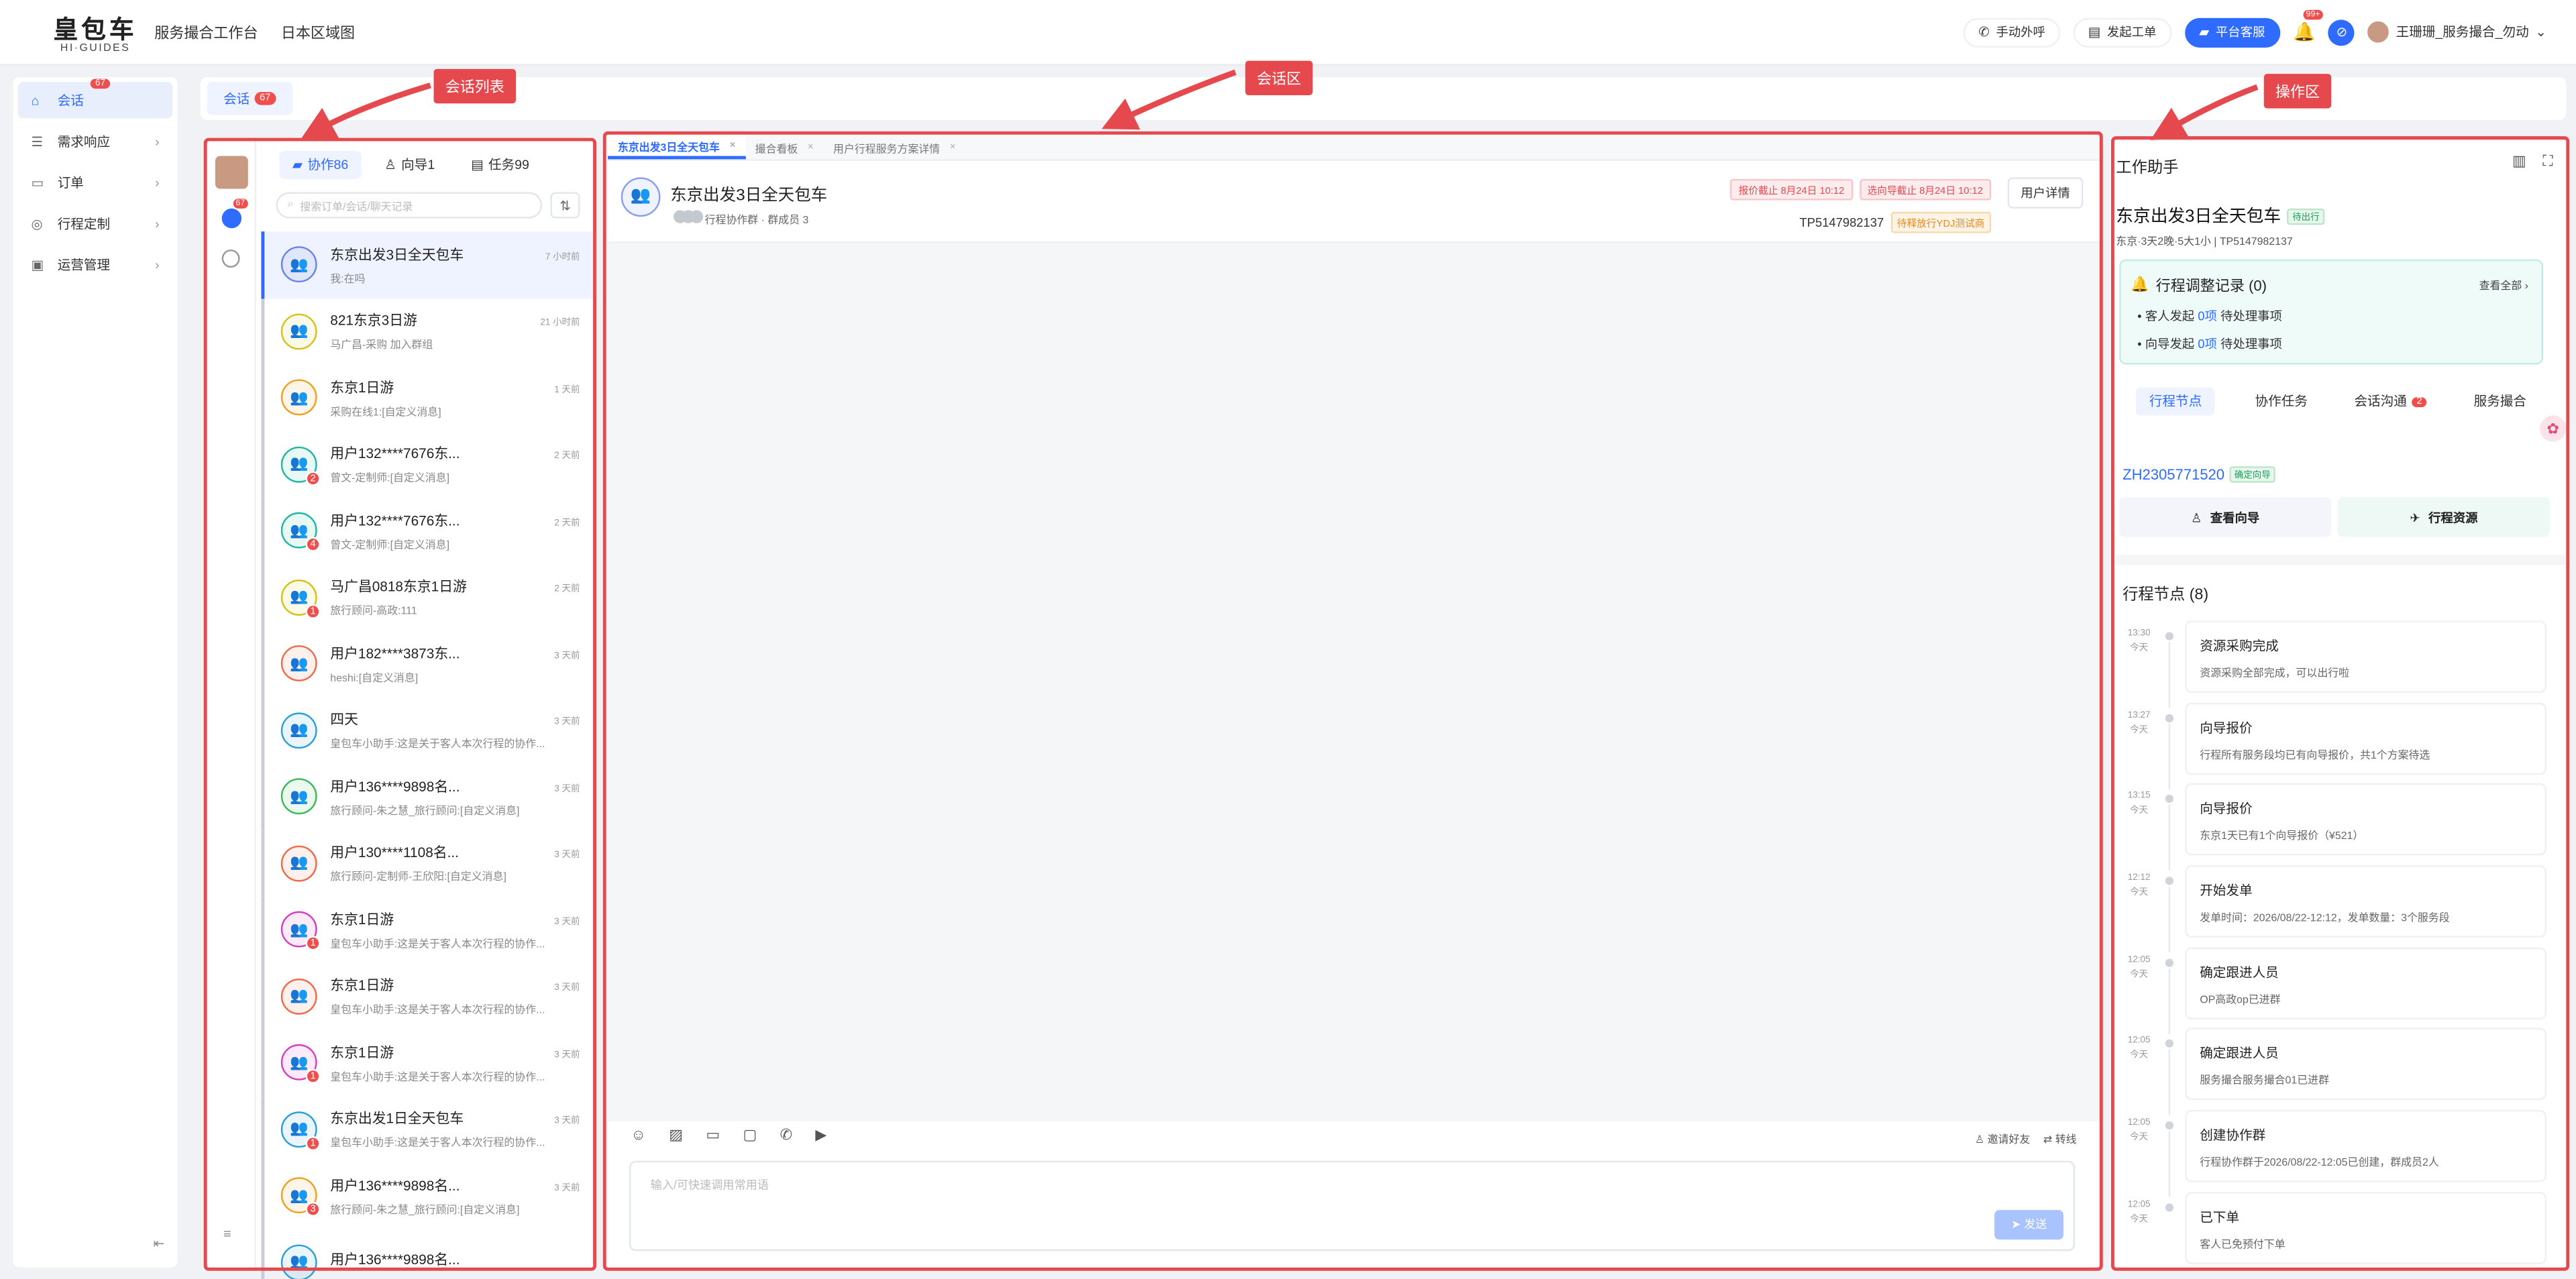 This screenshot has width=2576, height=1279. Describe the element at coordinates (1383, 99) in the screenshot. I see `page-tab-strip: 会话 67` at that location.